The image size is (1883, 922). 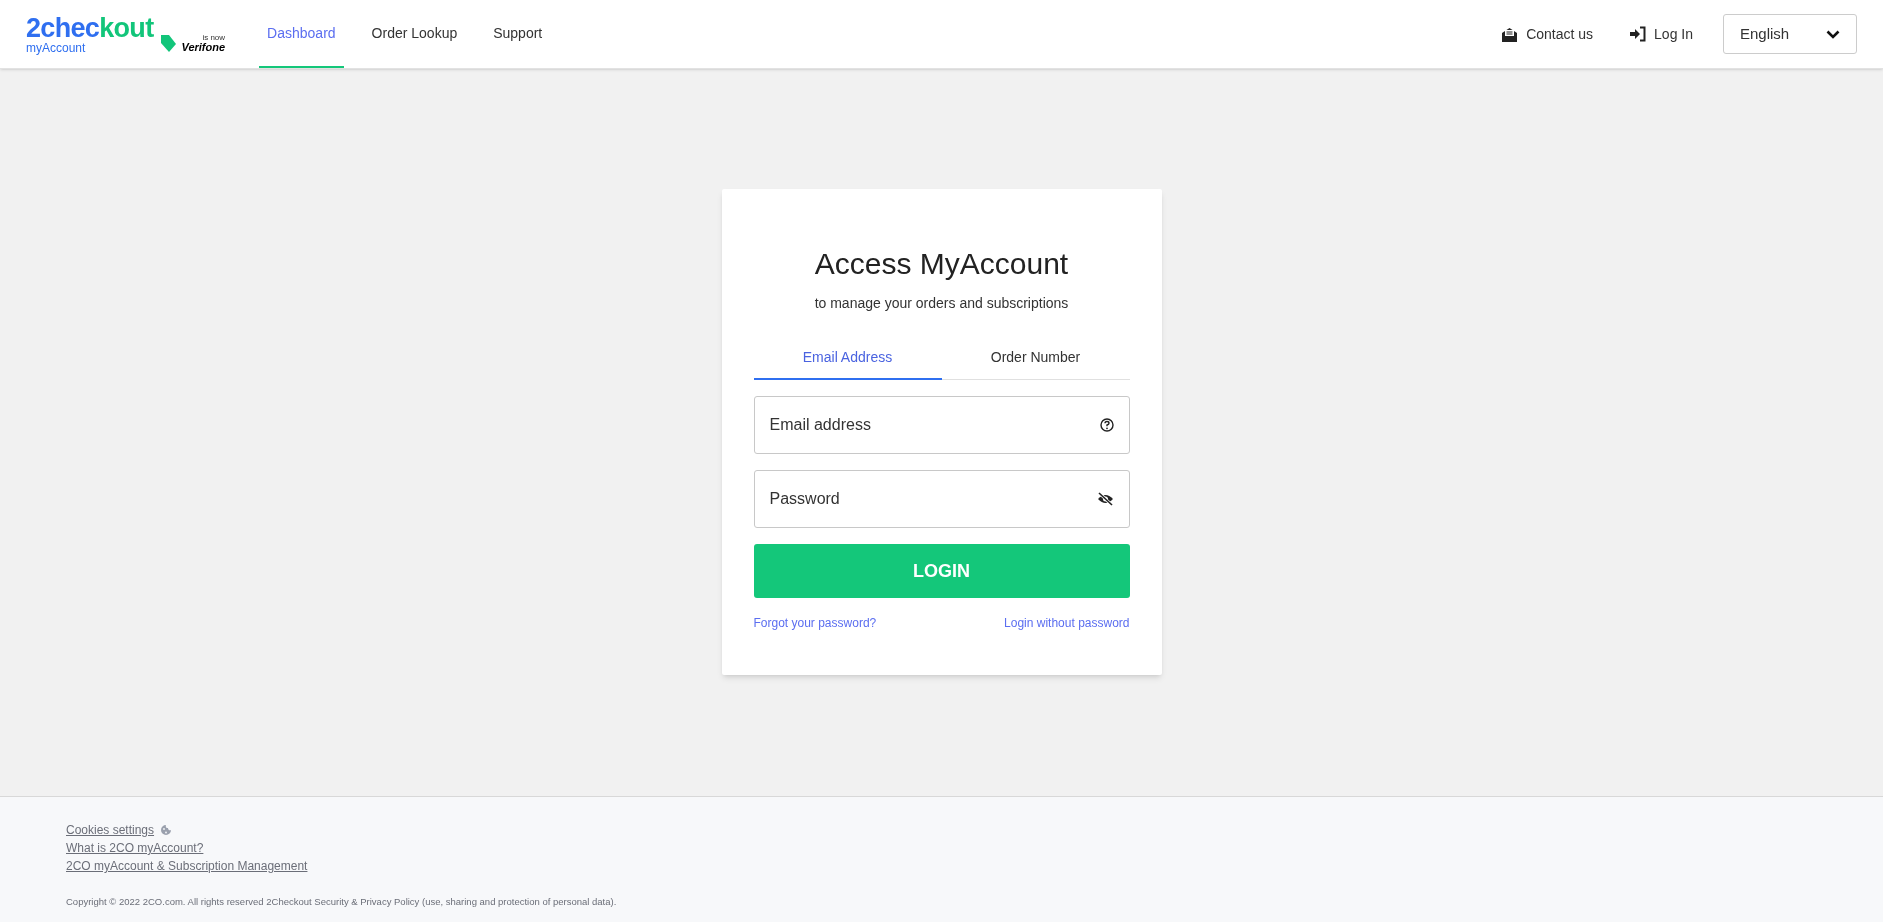 What do you see at coordinates (941, 264) in the screenshot?
I see `card-title: Access MyAccount` at bounding box center [941, 264].